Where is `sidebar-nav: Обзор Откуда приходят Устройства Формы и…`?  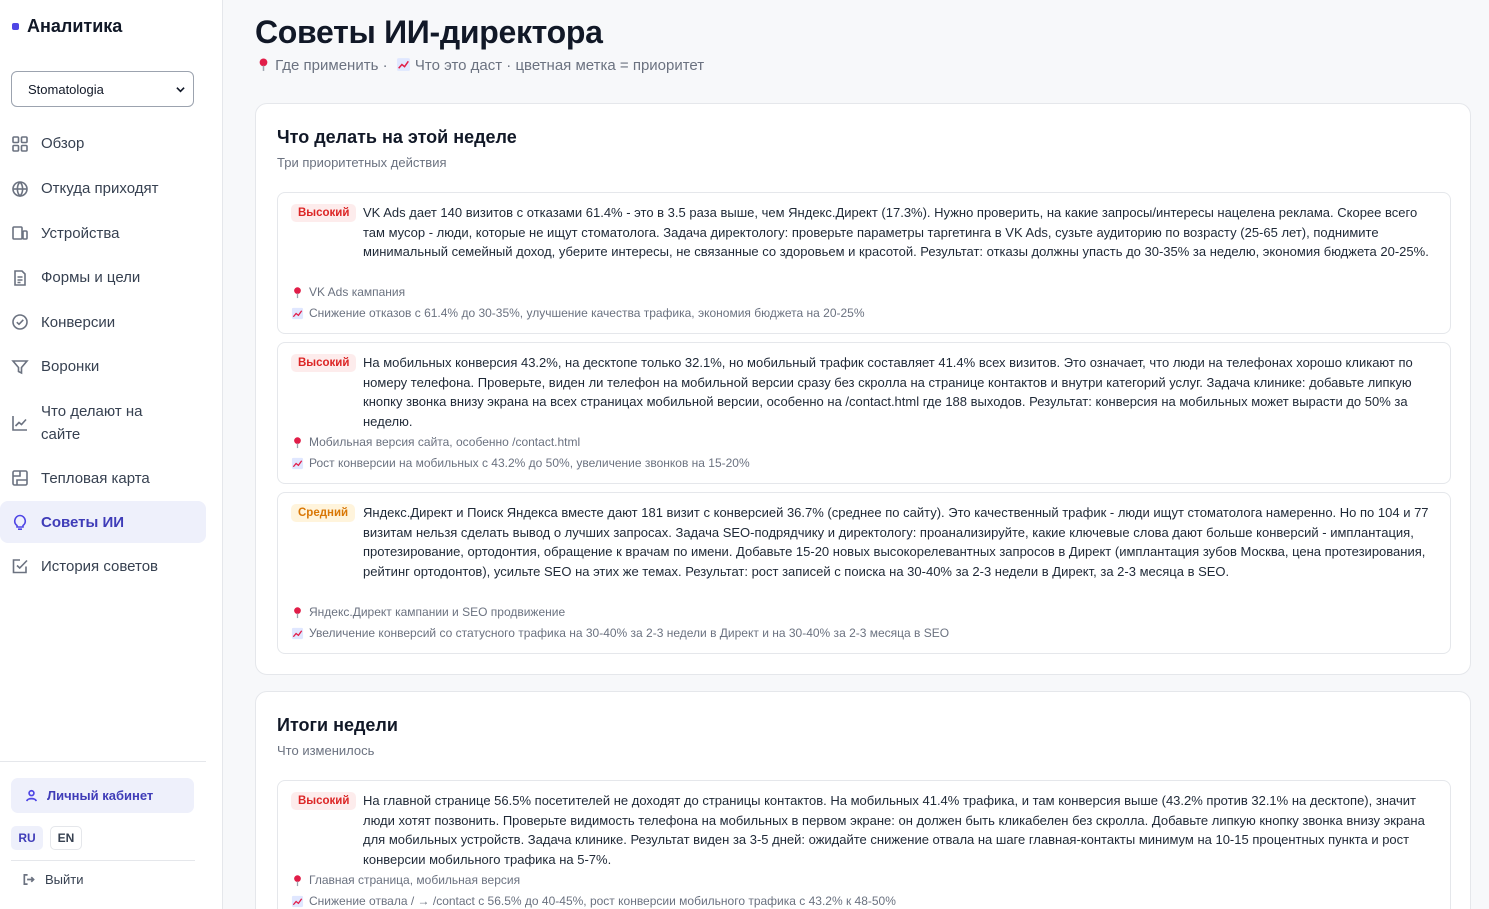 sidebar-nav: Обзор Откуда приходят Устройства Формы и… is located at coordinates (111, 355).